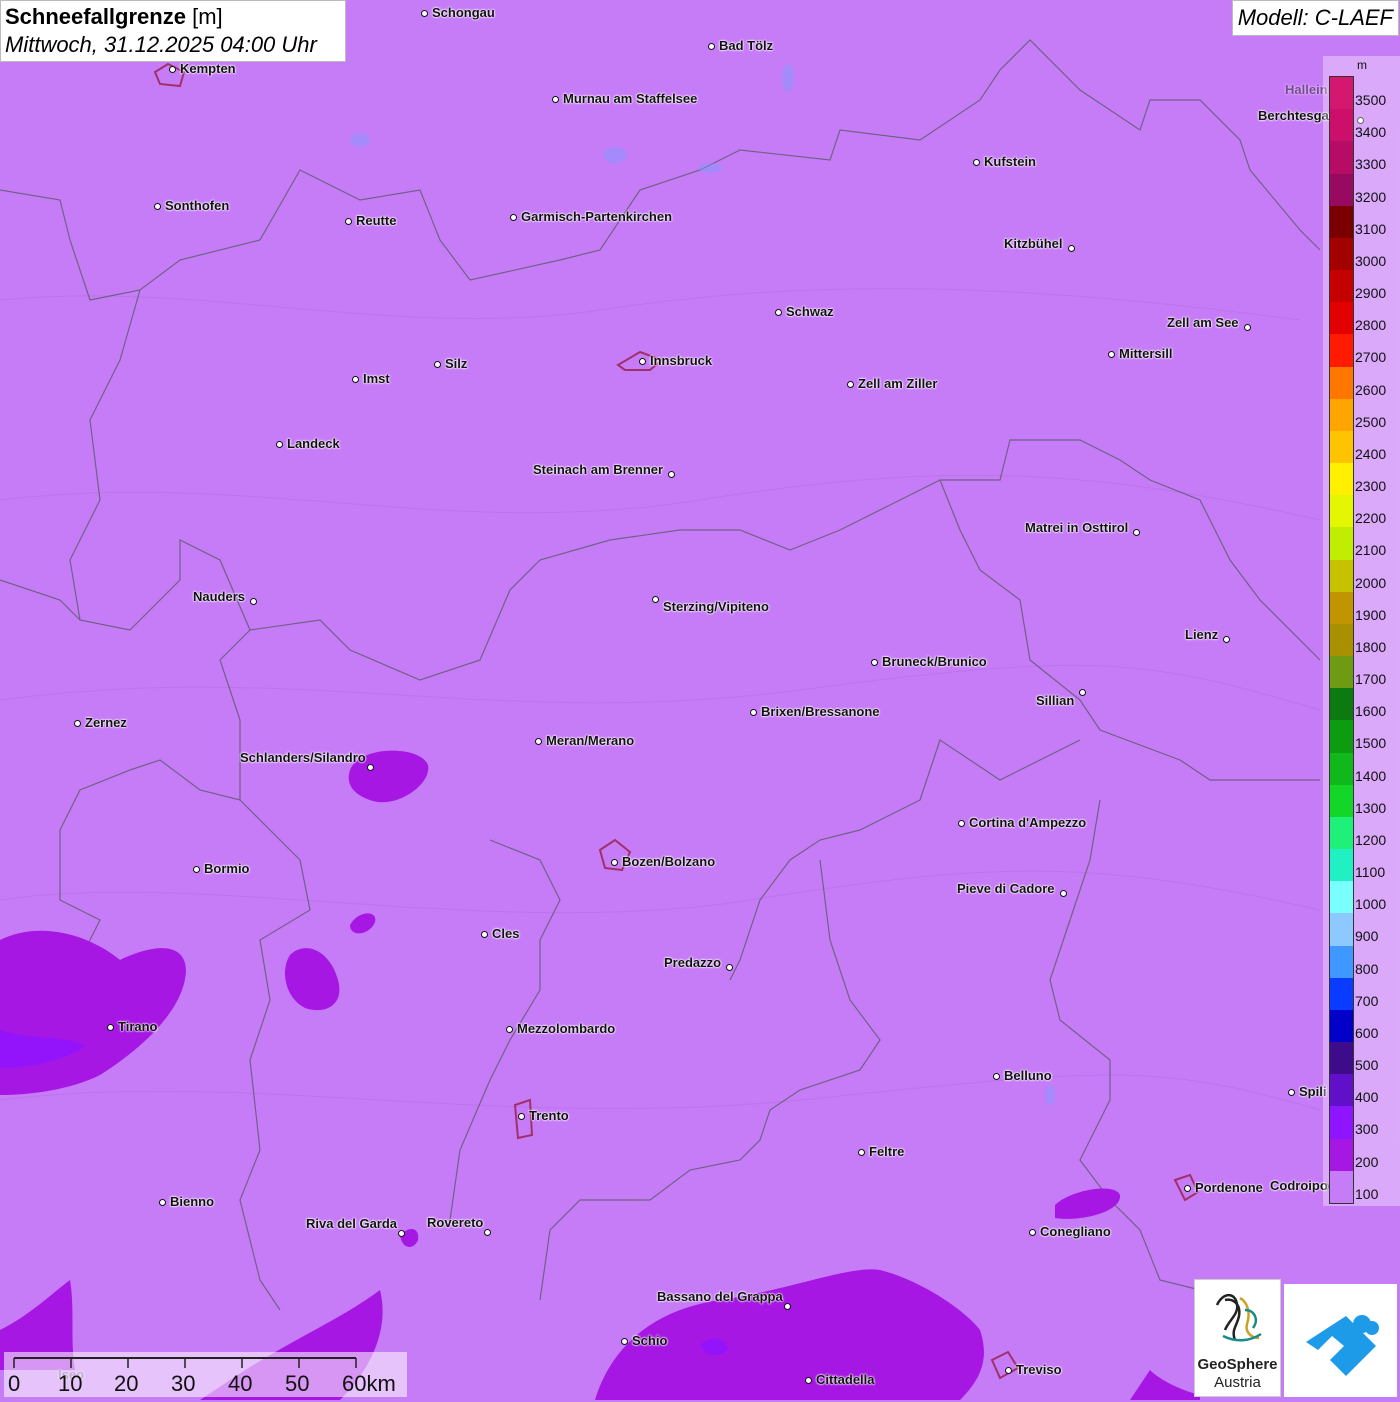 The width and height of the screenshot is (1400, 1402). What do you see at coordinates (183, 1383) in the screenshot?
I see `scale-label: 30` at bounding box center [183, 1383].